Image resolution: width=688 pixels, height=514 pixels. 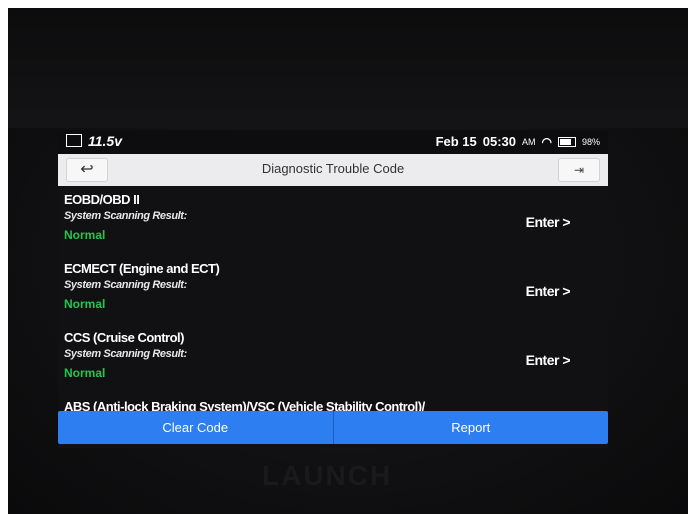 What do you see at coordinates (327, 475) in the screenshot?
I see `brand-logo: LAUNCH` at bounding box center [327, 475].